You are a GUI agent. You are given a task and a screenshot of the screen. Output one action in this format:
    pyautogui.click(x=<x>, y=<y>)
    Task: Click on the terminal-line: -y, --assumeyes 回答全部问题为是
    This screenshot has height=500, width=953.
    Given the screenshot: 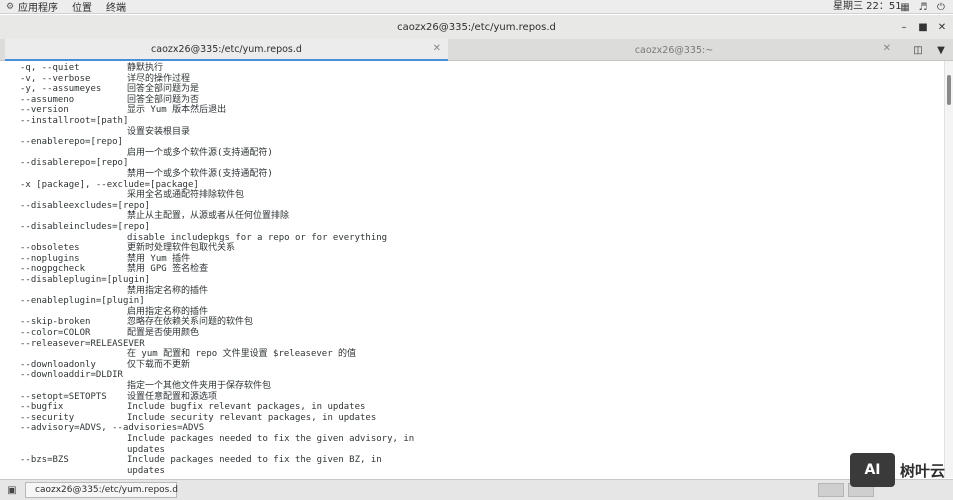 What is the action you would take?
    pyautogui.click(x=109, y=89)
    